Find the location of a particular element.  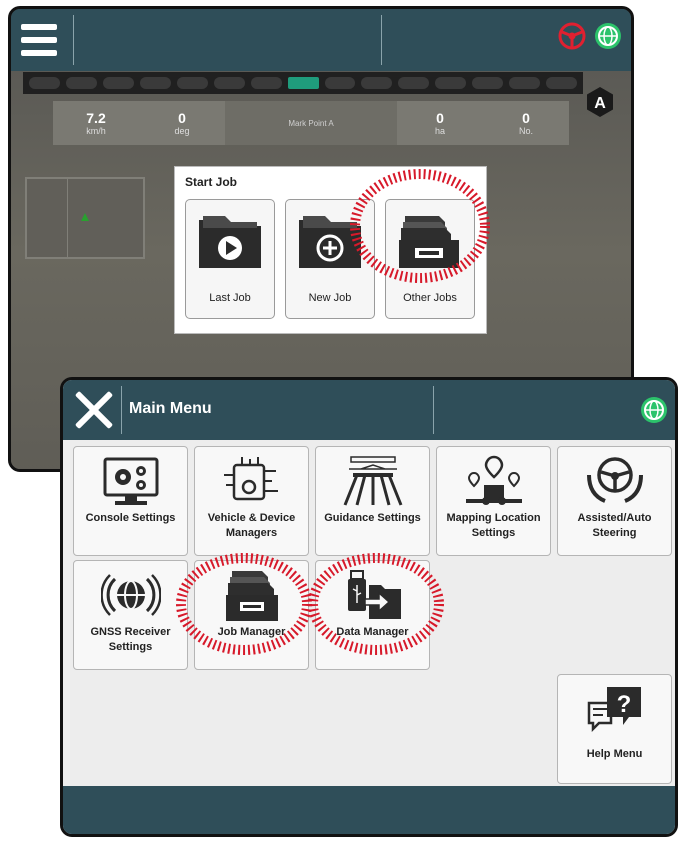

mini-view is located at coordinates (85, 218).